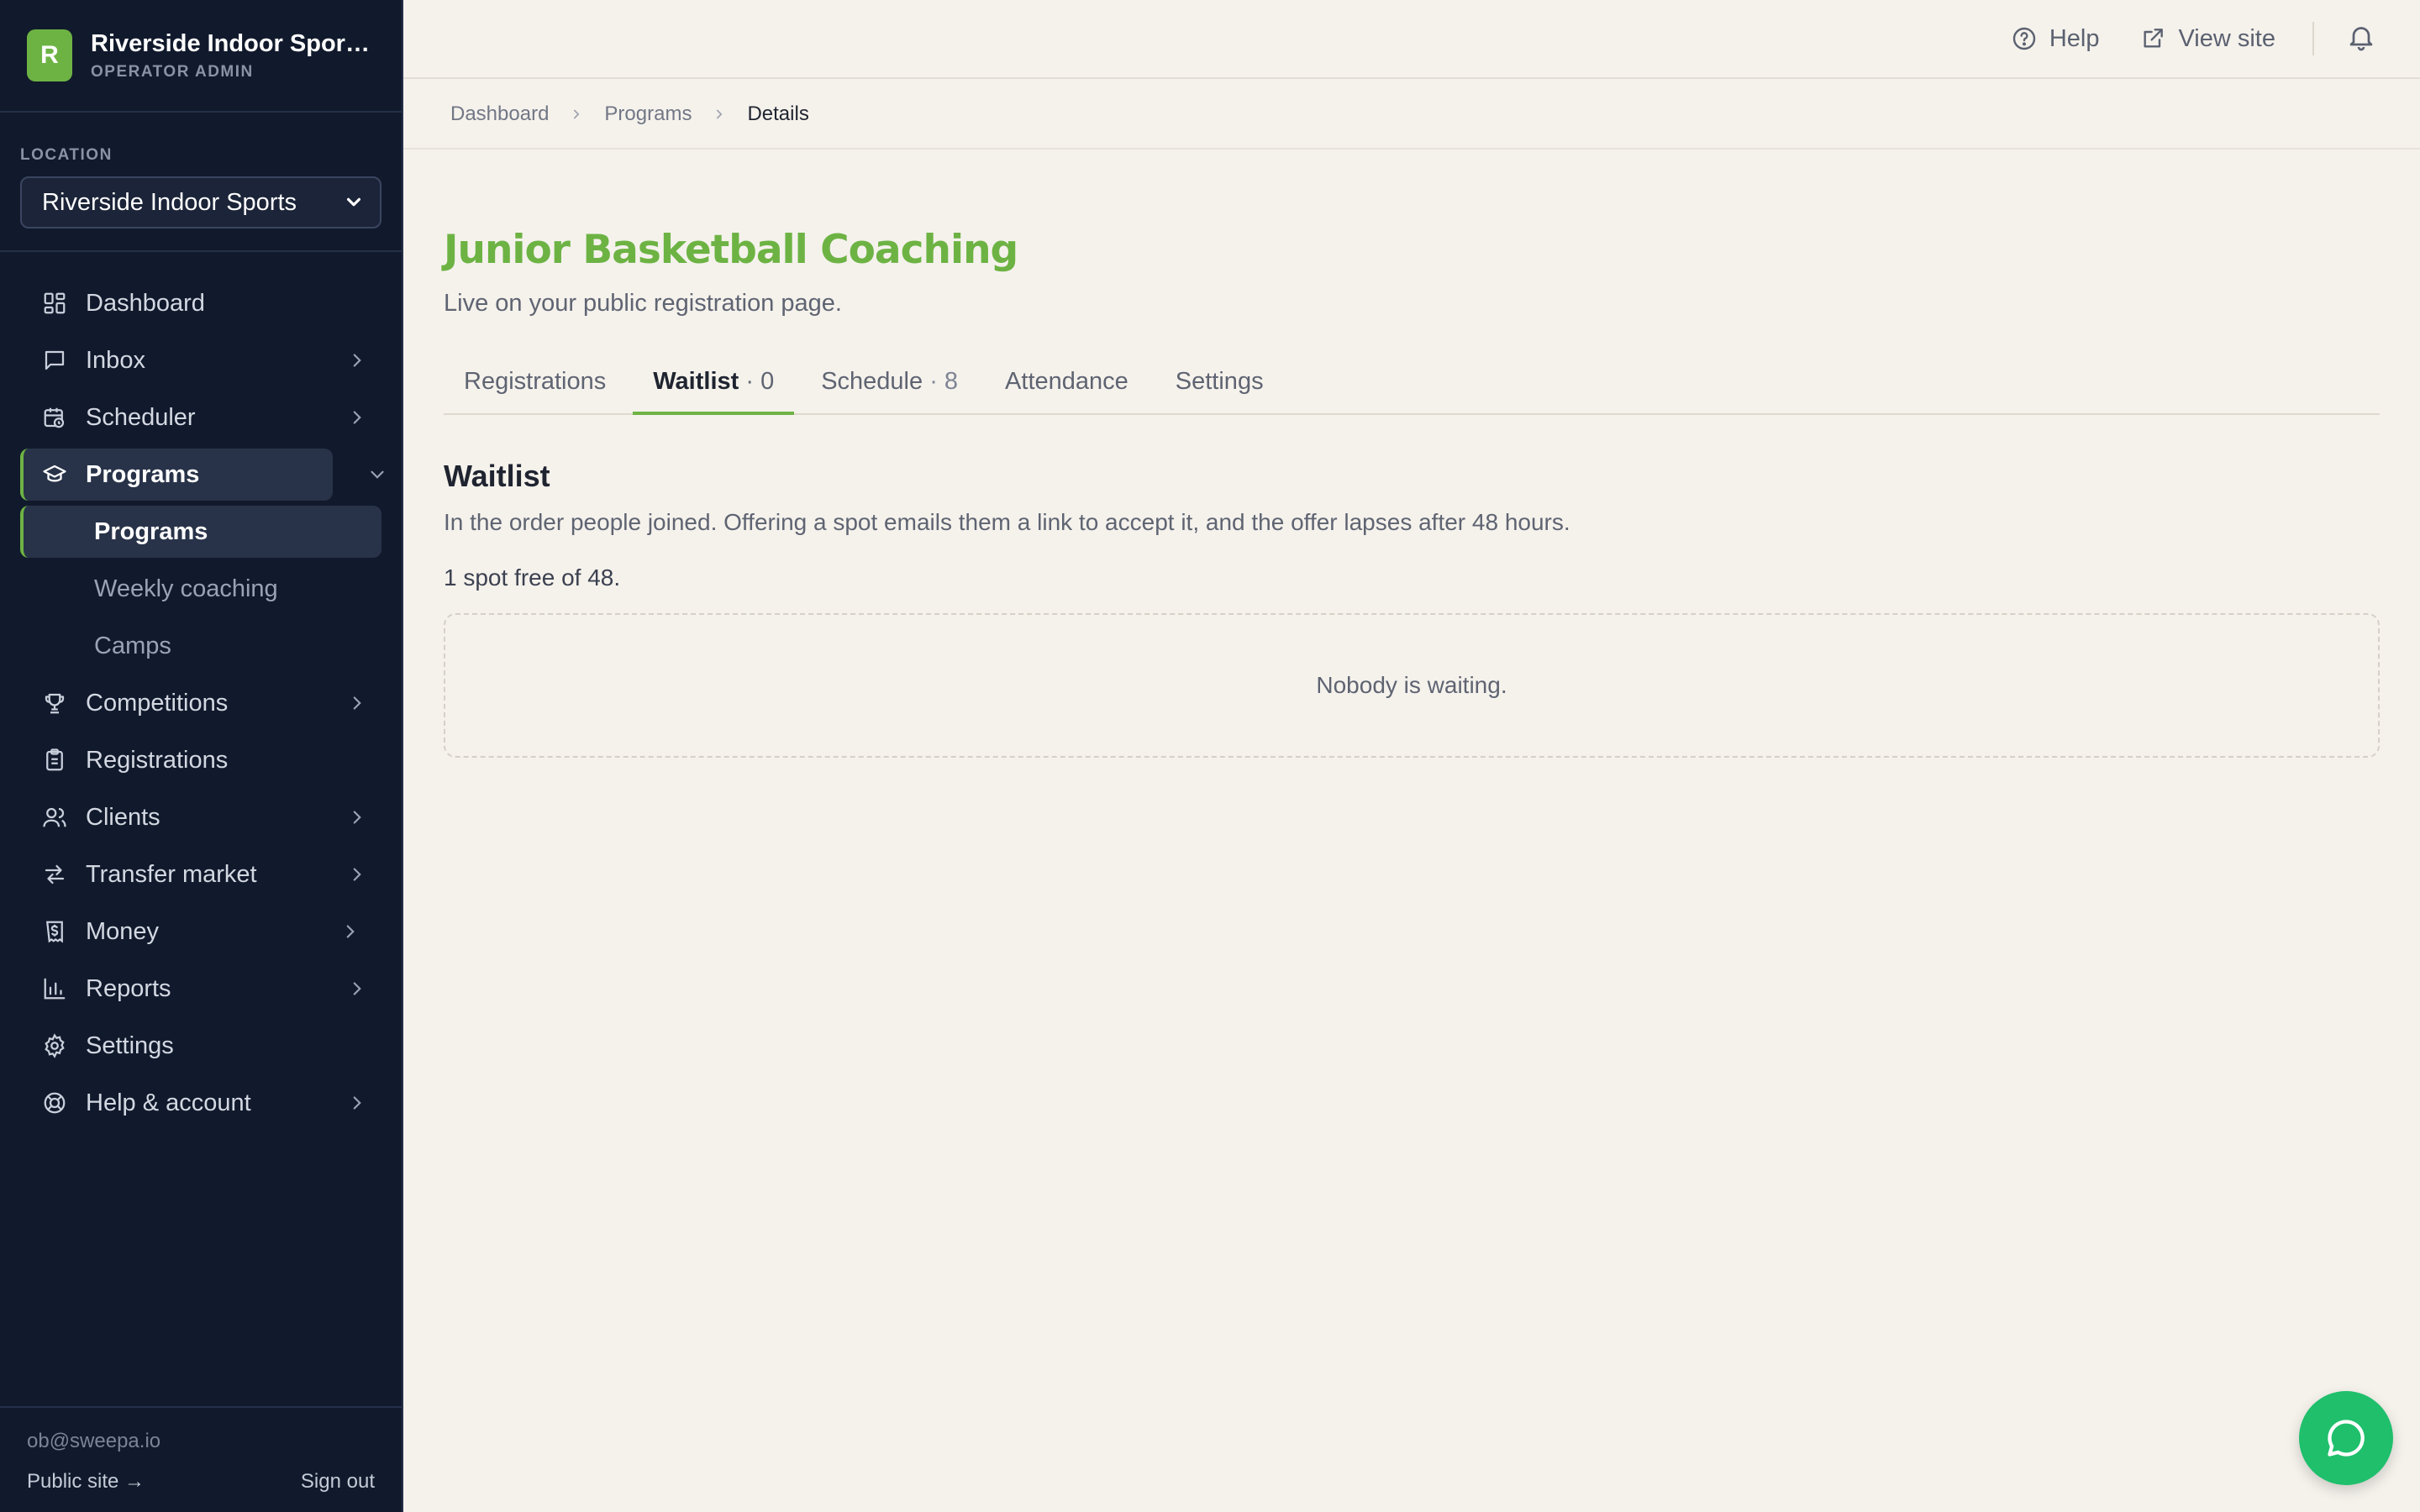 This screenshot has width=2420, height=1512. I want to click on chat-bubble-icon, so click(2346, 1438).